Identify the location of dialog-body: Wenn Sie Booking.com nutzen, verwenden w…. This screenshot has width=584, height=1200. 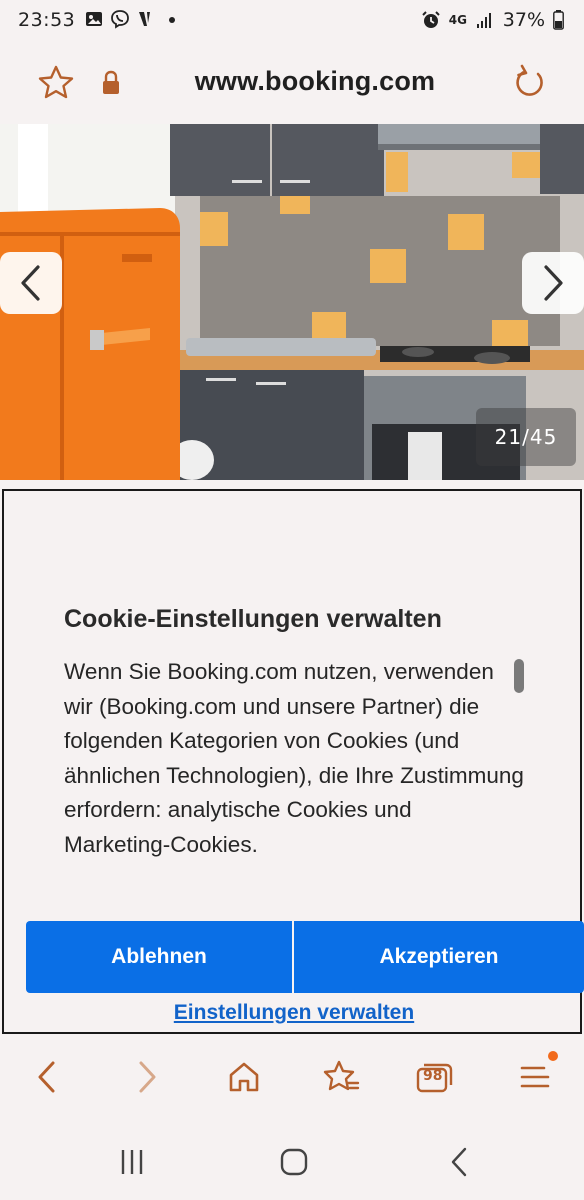
(294, 758).